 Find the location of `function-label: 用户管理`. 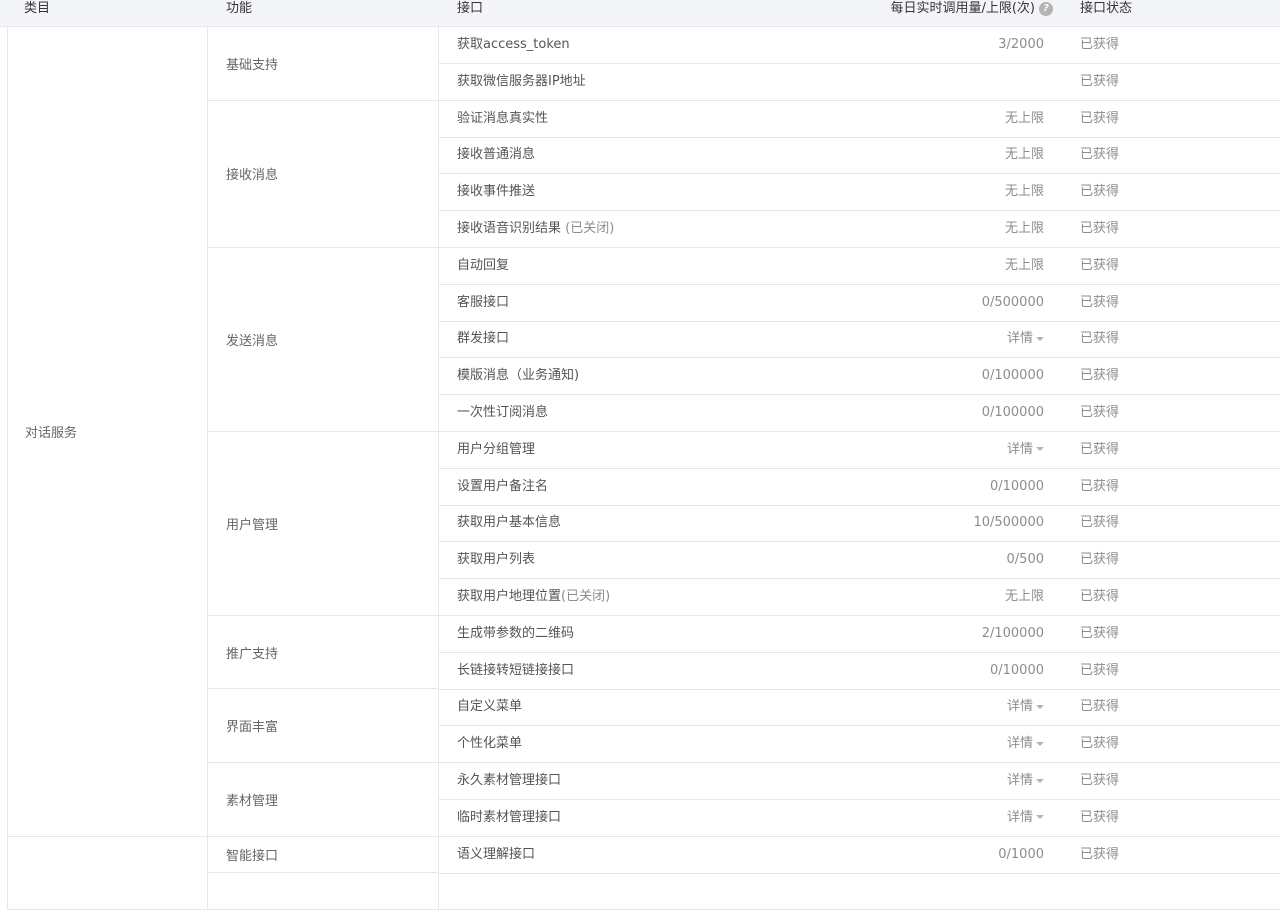

function-label: 用户管理 is located at coordinates (252, 525).